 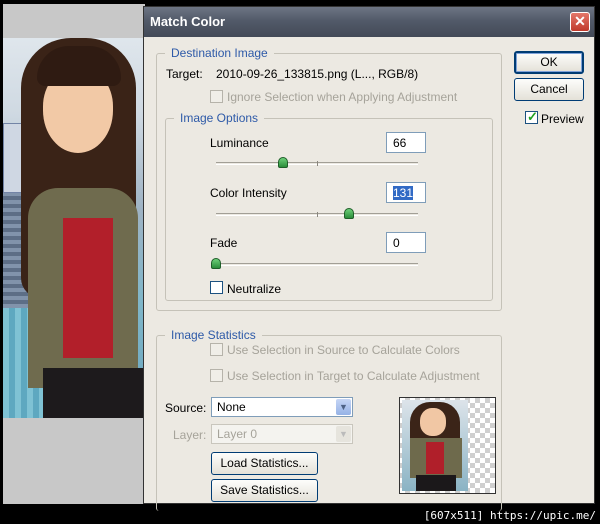 What do you see at coordinates (562, 119) in the screenshot?
I see `preview-label: Preview` at bounding box center [562, 119].